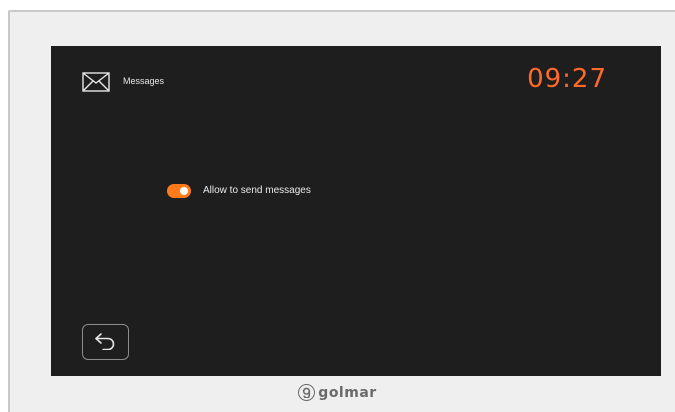 This screenshot has width=675, height=412. What do you see at coordinates (184, 191) in the screenshot?
I see `toggle-knob` at bounding box center [184, 191].